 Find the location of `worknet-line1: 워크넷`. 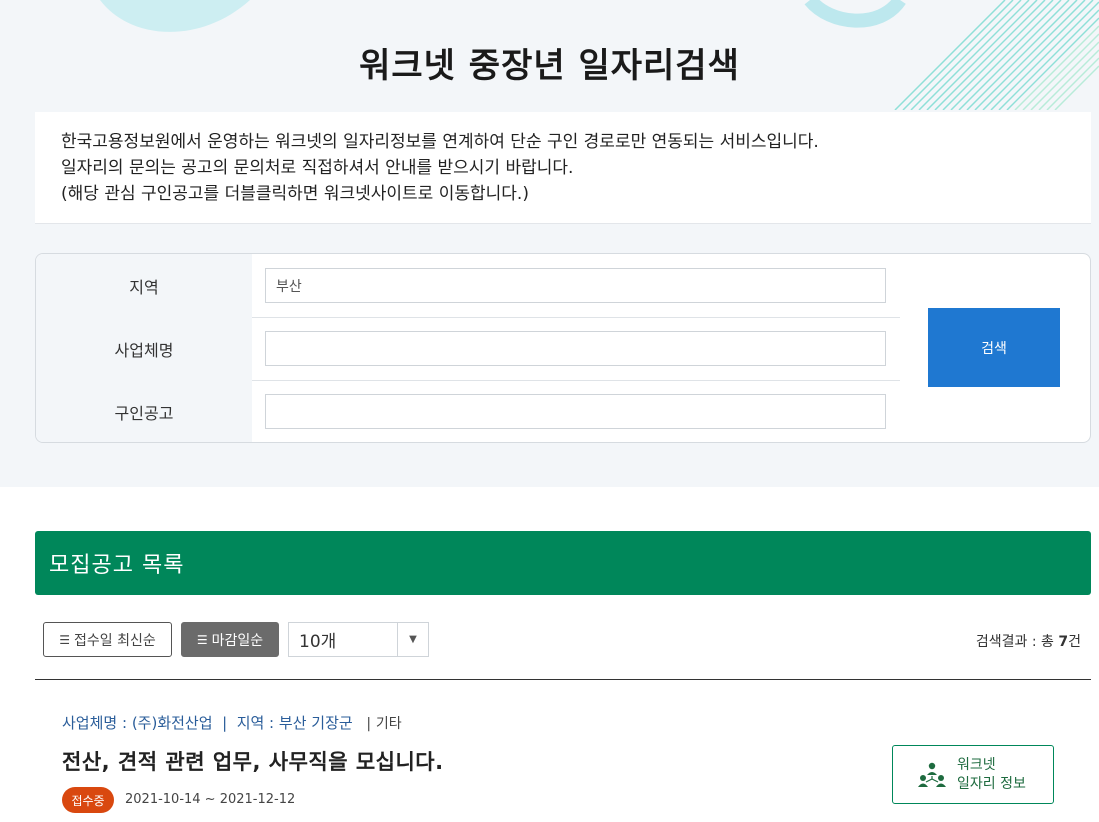

worknet-line1: 워크넷 is located at coordinates (976, 764).